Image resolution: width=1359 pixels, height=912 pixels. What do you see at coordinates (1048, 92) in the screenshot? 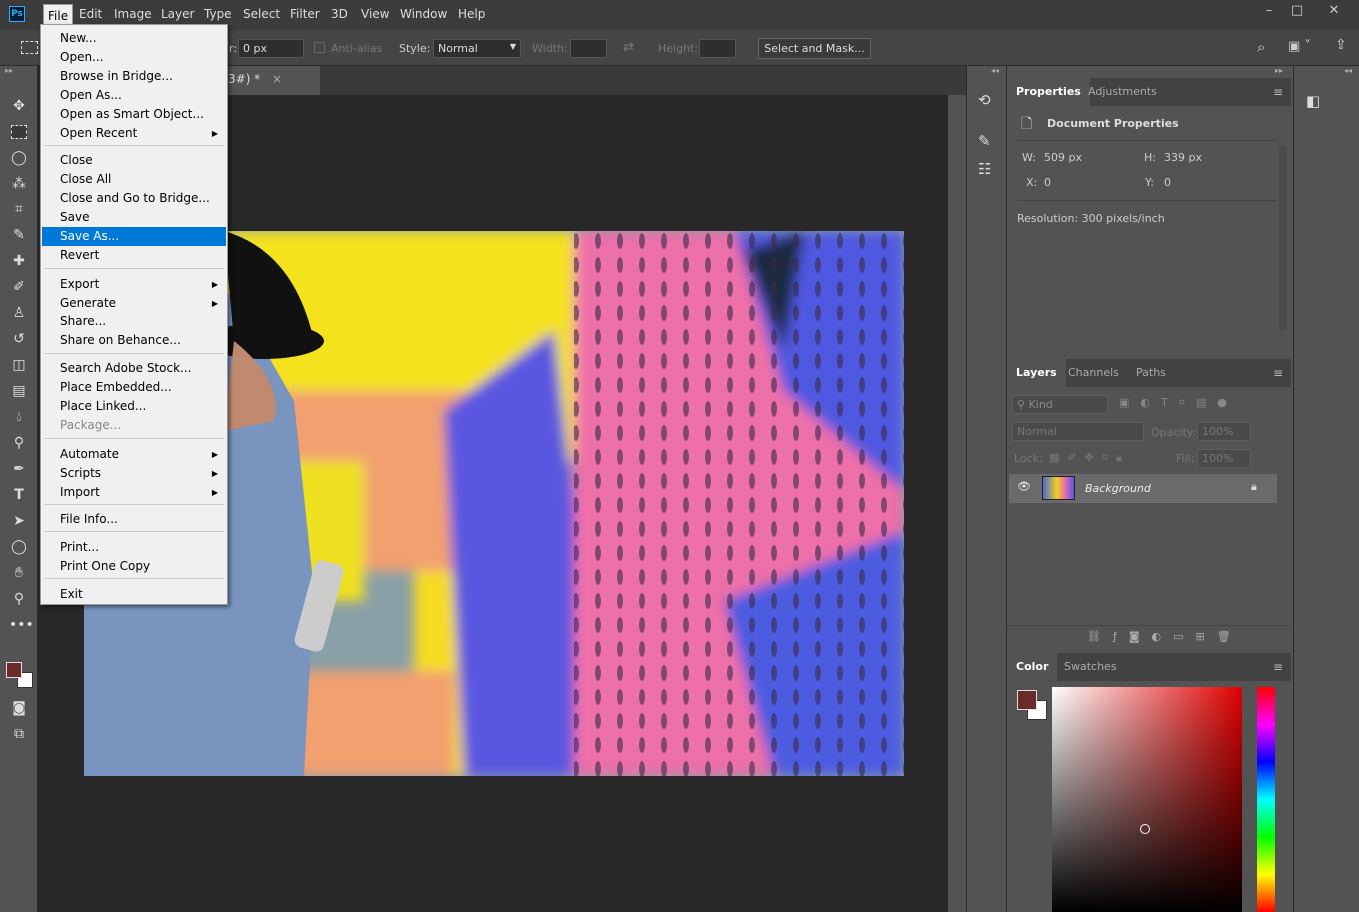
I see `tab-properties: Properties` at bounding box center [1048, 92].